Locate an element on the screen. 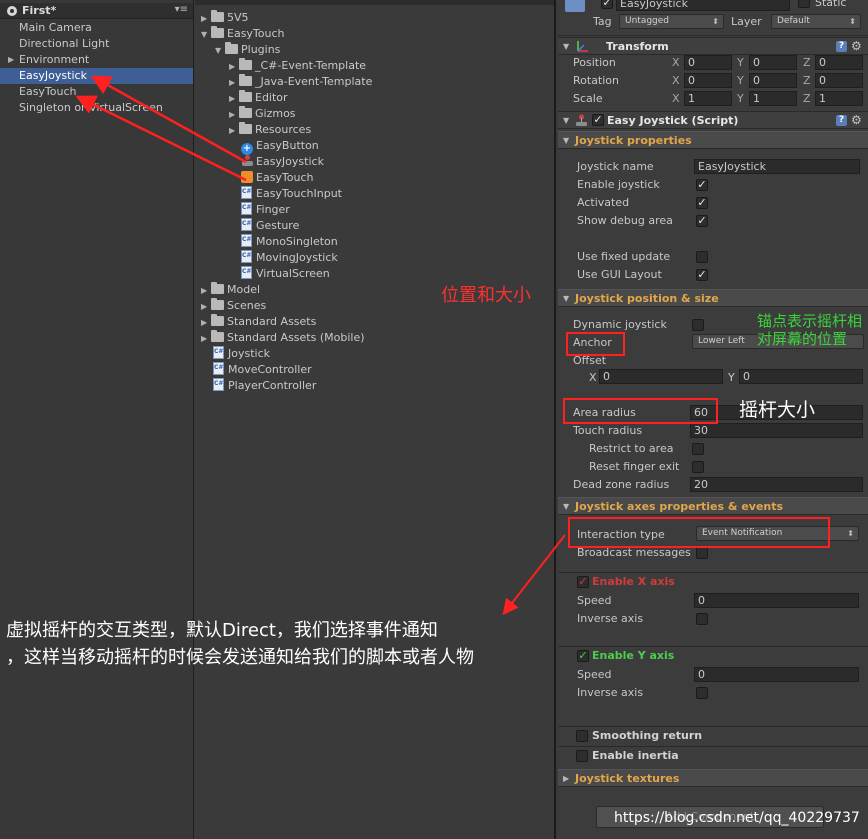 The width and height of the screenshot is (868, 839). project-item: ▼ EasyTouch is located at coordinates (243, 34).